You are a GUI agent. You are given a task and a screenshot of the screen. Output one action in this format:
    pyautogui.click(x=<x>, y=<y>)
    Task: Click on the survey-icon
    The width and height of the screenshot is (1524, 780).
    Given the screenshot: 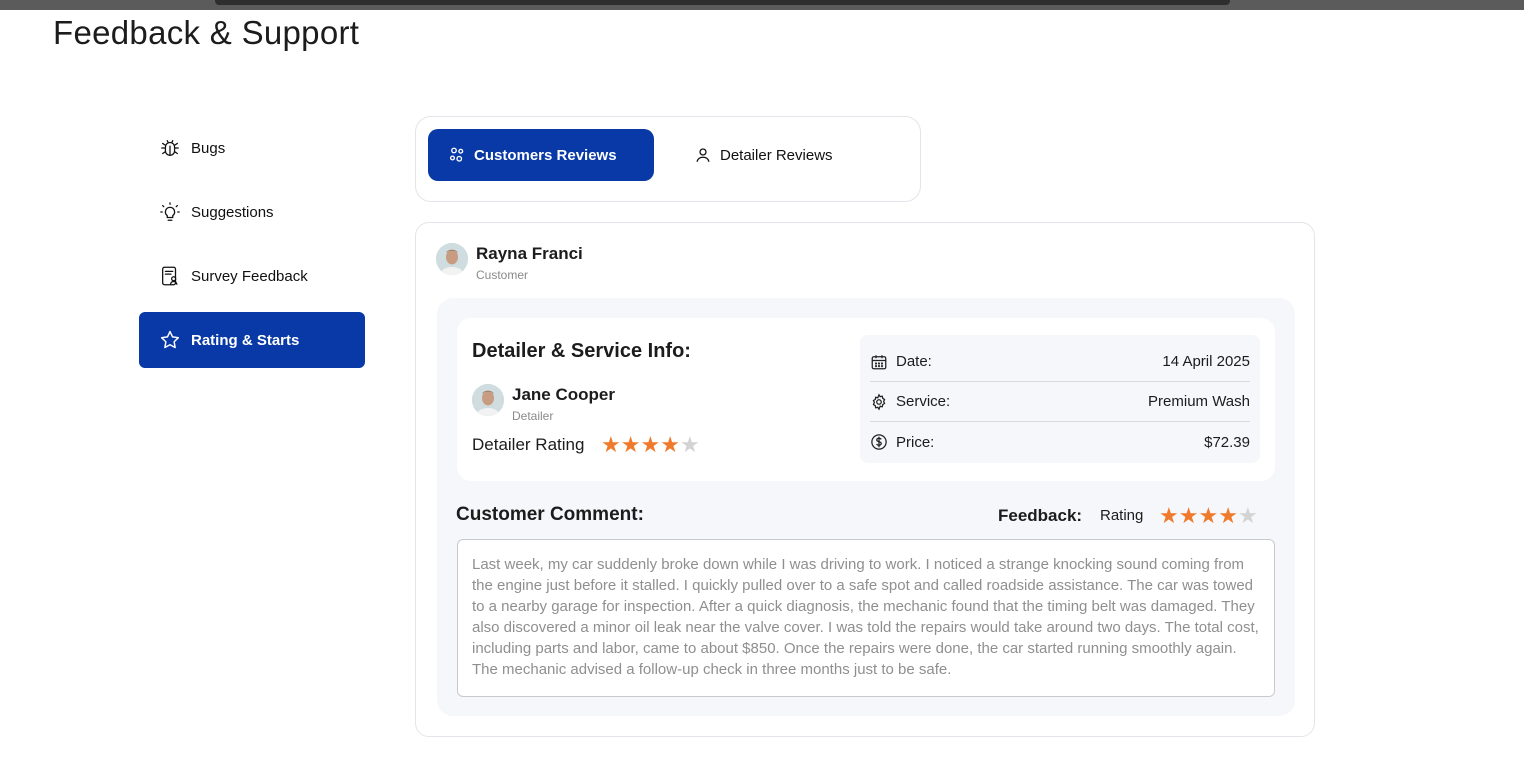 What is the action you would take?
    pyautogui.click(x=170, y=276)
    